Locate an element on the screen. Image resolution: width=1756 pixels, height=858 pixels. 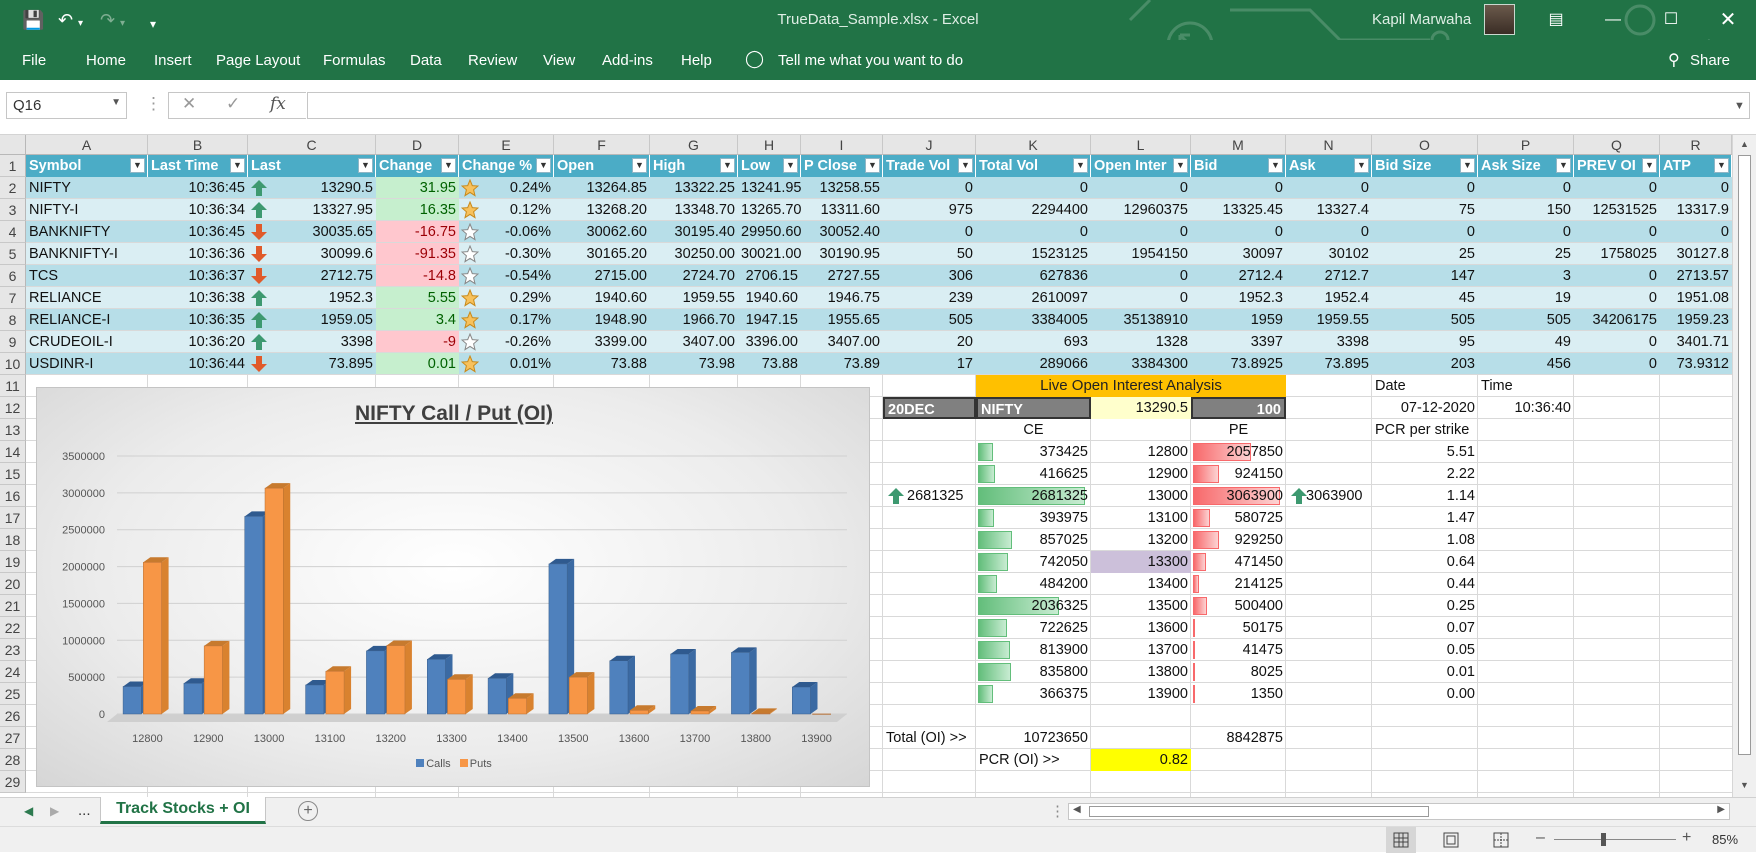
column-header: L is located at coordinates (1141, 145).